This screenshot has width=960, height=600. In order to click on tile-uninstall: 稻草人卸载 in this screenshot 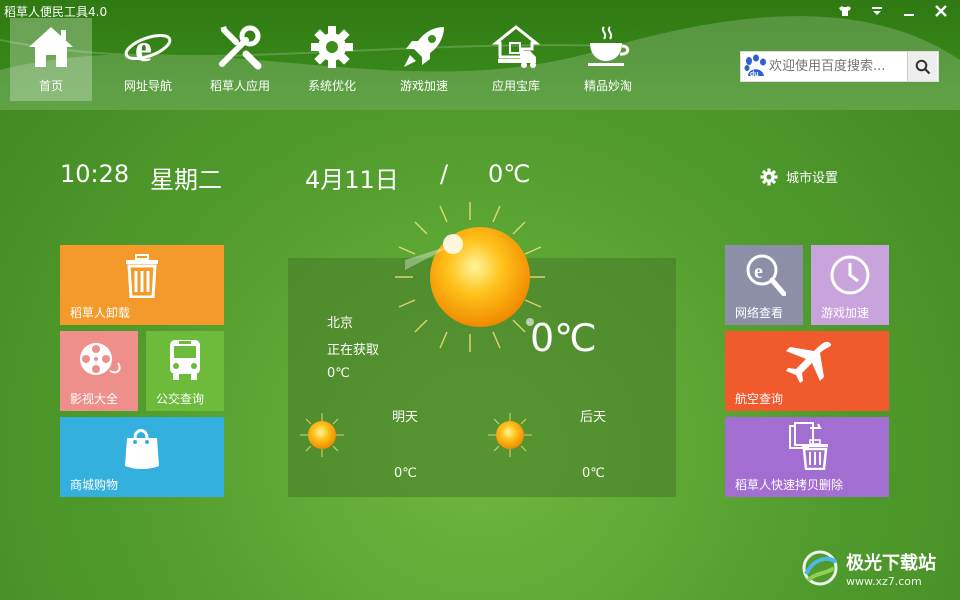, I will do `click(142, 285)`.